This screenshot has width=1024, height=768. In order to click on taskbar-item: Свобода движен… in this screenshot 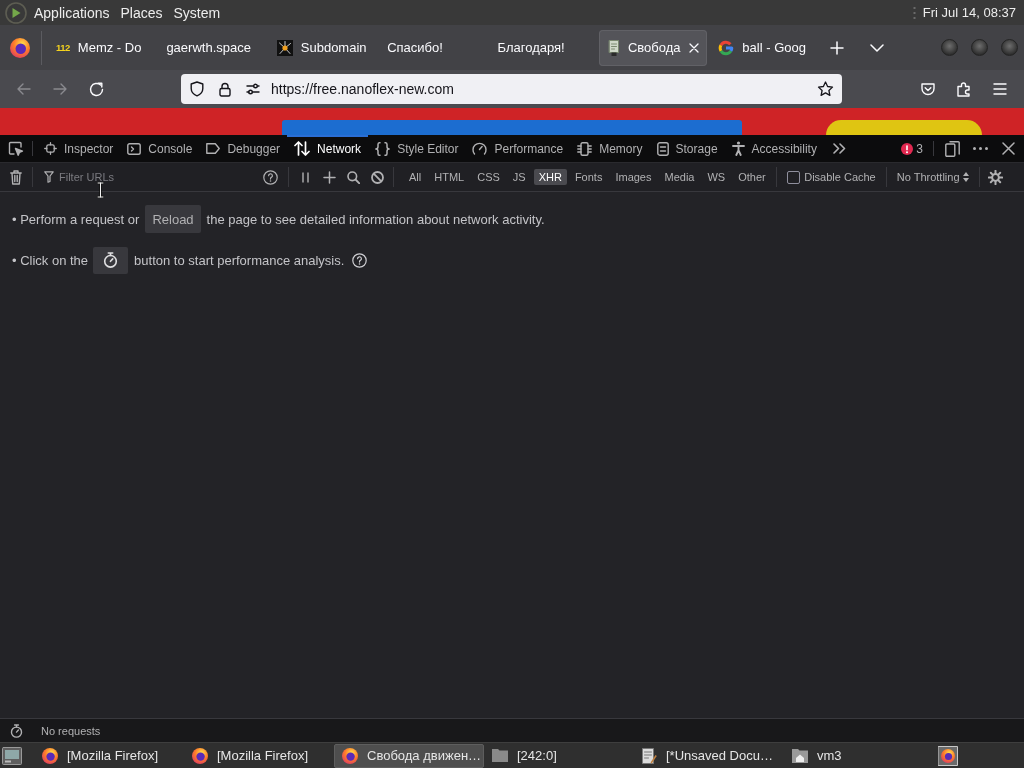, I will do `click(409, 755)`.